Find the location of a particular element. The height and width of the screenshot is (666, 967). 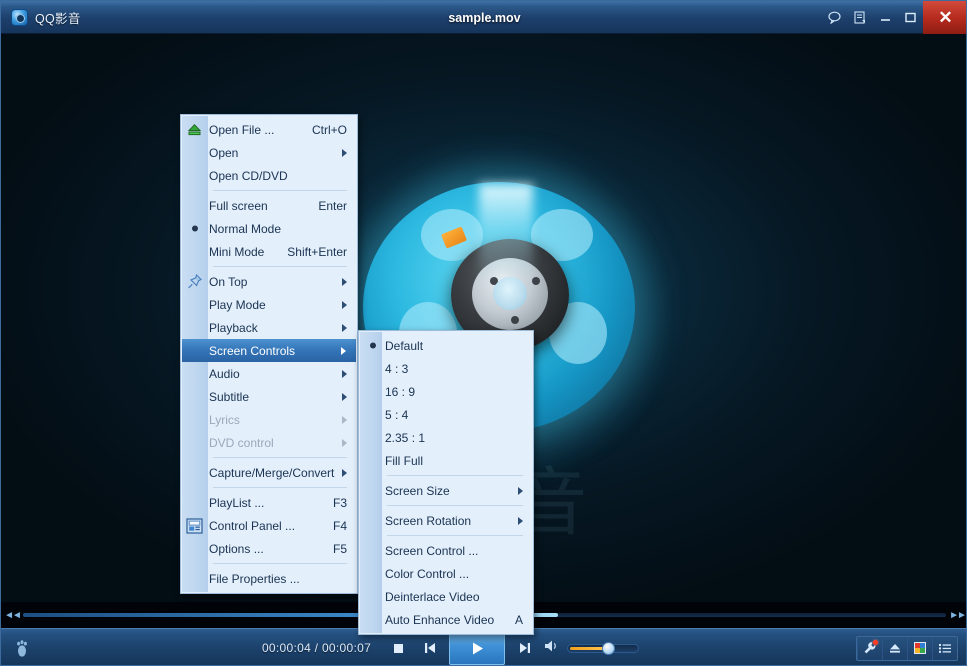

volume-control is located at coordinates (590, 648).